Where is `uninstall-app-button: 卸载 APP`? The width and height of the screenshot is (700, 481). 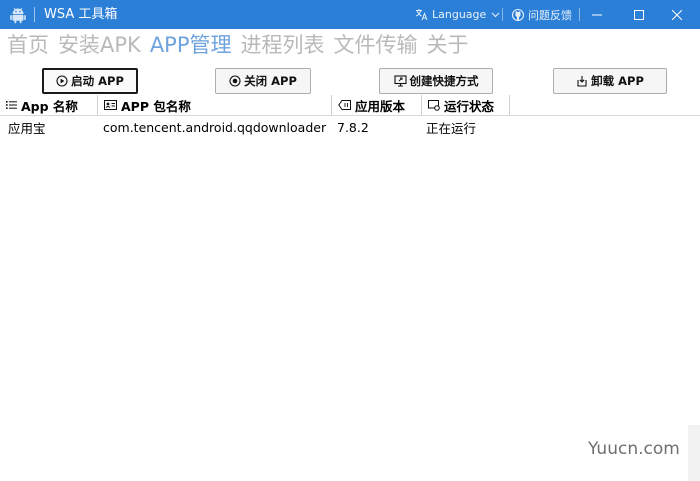 uninstall-app-button: 卸载 APP is located at coordinates (610, 81).